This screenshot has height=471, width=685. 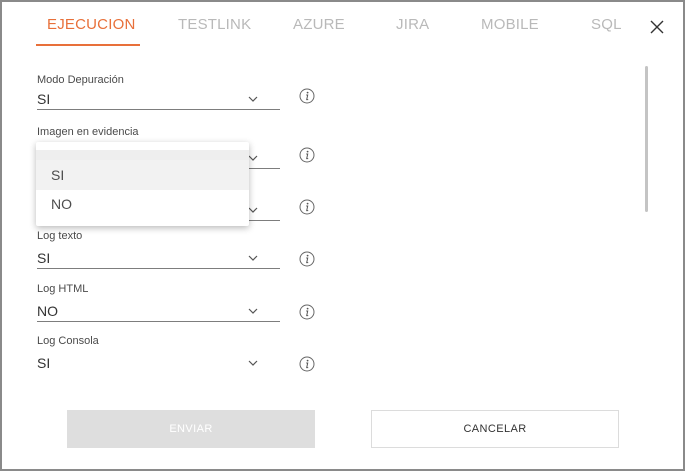 I want to click on dropdown-empty-option, so click(x=142, y=155).